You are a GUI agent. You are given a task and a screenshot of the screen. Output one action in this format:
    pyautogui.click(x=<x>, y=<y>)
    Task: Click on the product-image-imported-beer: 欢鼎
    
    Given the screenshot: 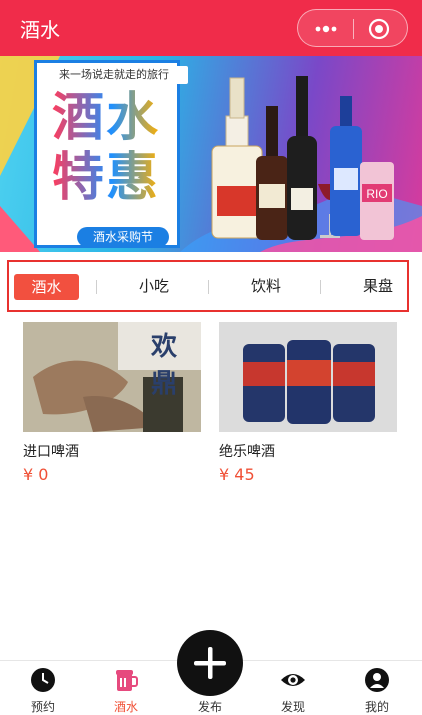 What is the action you would take?
    pyautogui.click(x=112, y=377)
    